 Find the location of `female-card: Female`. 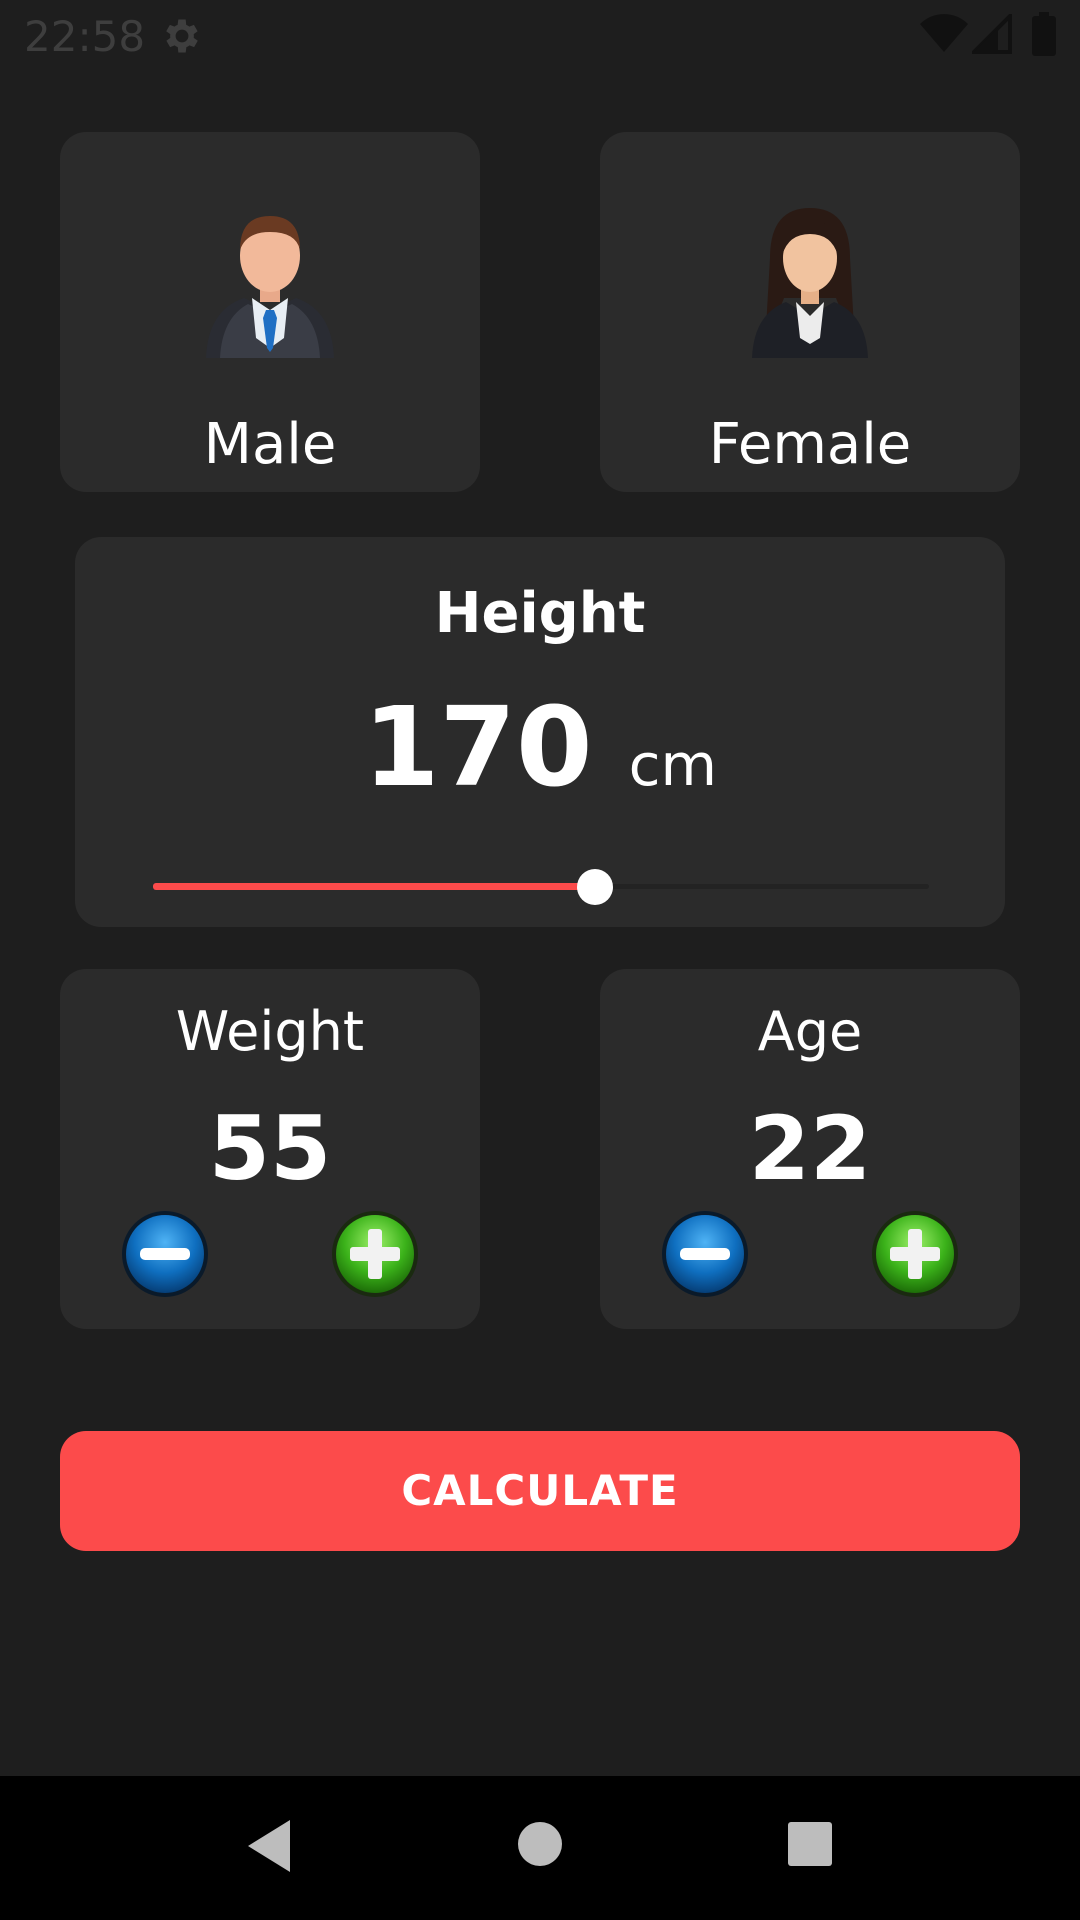

female-card: Female is located at coordinates (810, 312).